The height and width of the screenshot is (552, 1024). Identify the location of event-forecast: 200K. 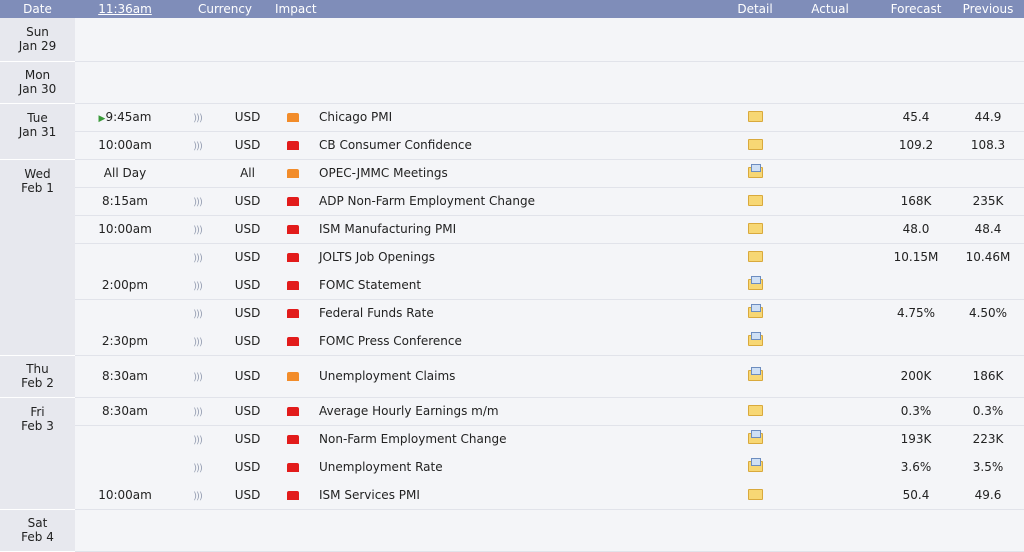
(916, 376).